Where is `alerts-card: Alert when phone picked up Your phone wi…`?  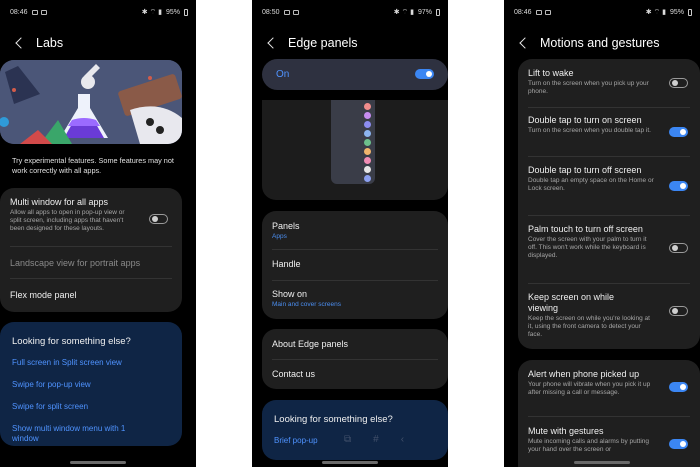
alerts-card: Alert when phone picked up Your phone wi… is located at coordinates (609, 413).